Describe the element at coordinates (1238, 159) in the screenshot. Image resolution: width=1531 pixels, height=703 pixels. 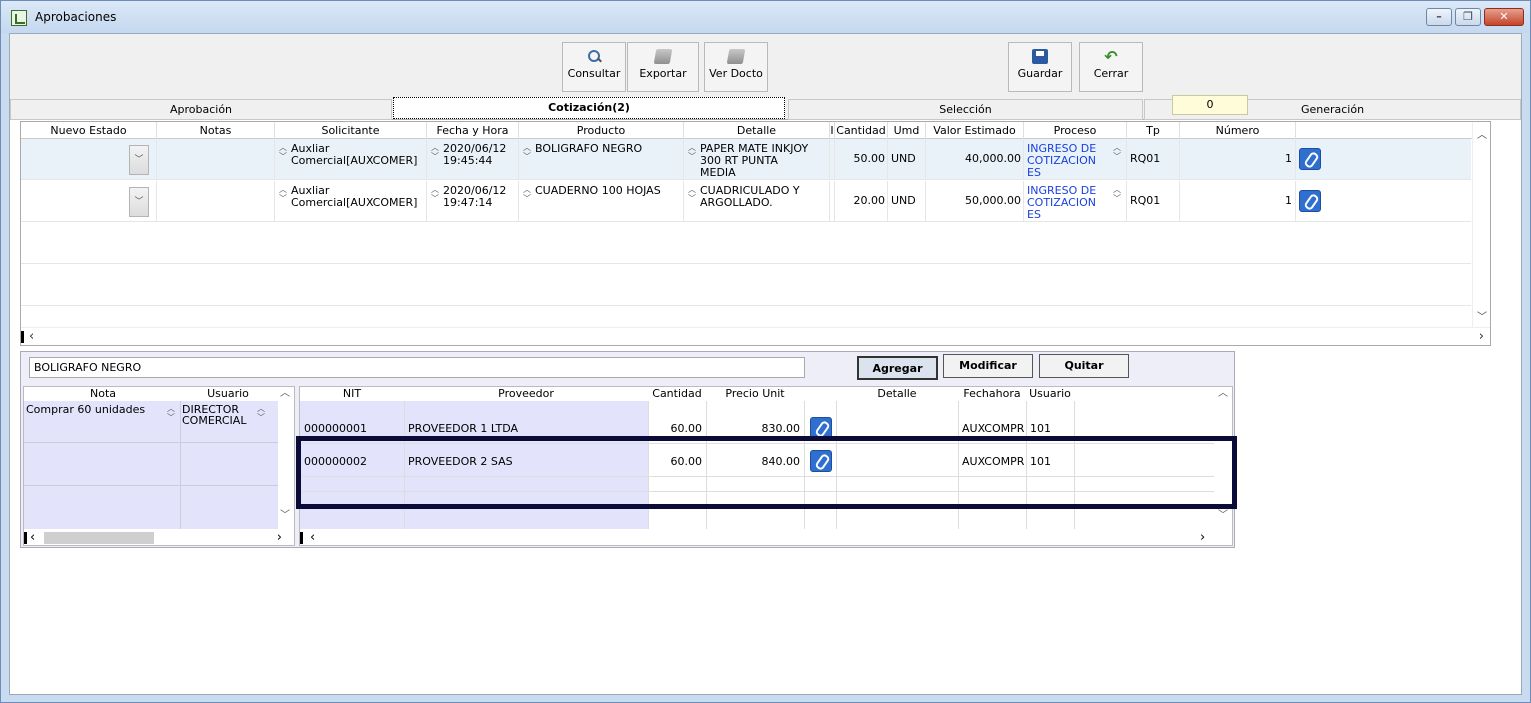
I see `numero-cell: 1` at that location.